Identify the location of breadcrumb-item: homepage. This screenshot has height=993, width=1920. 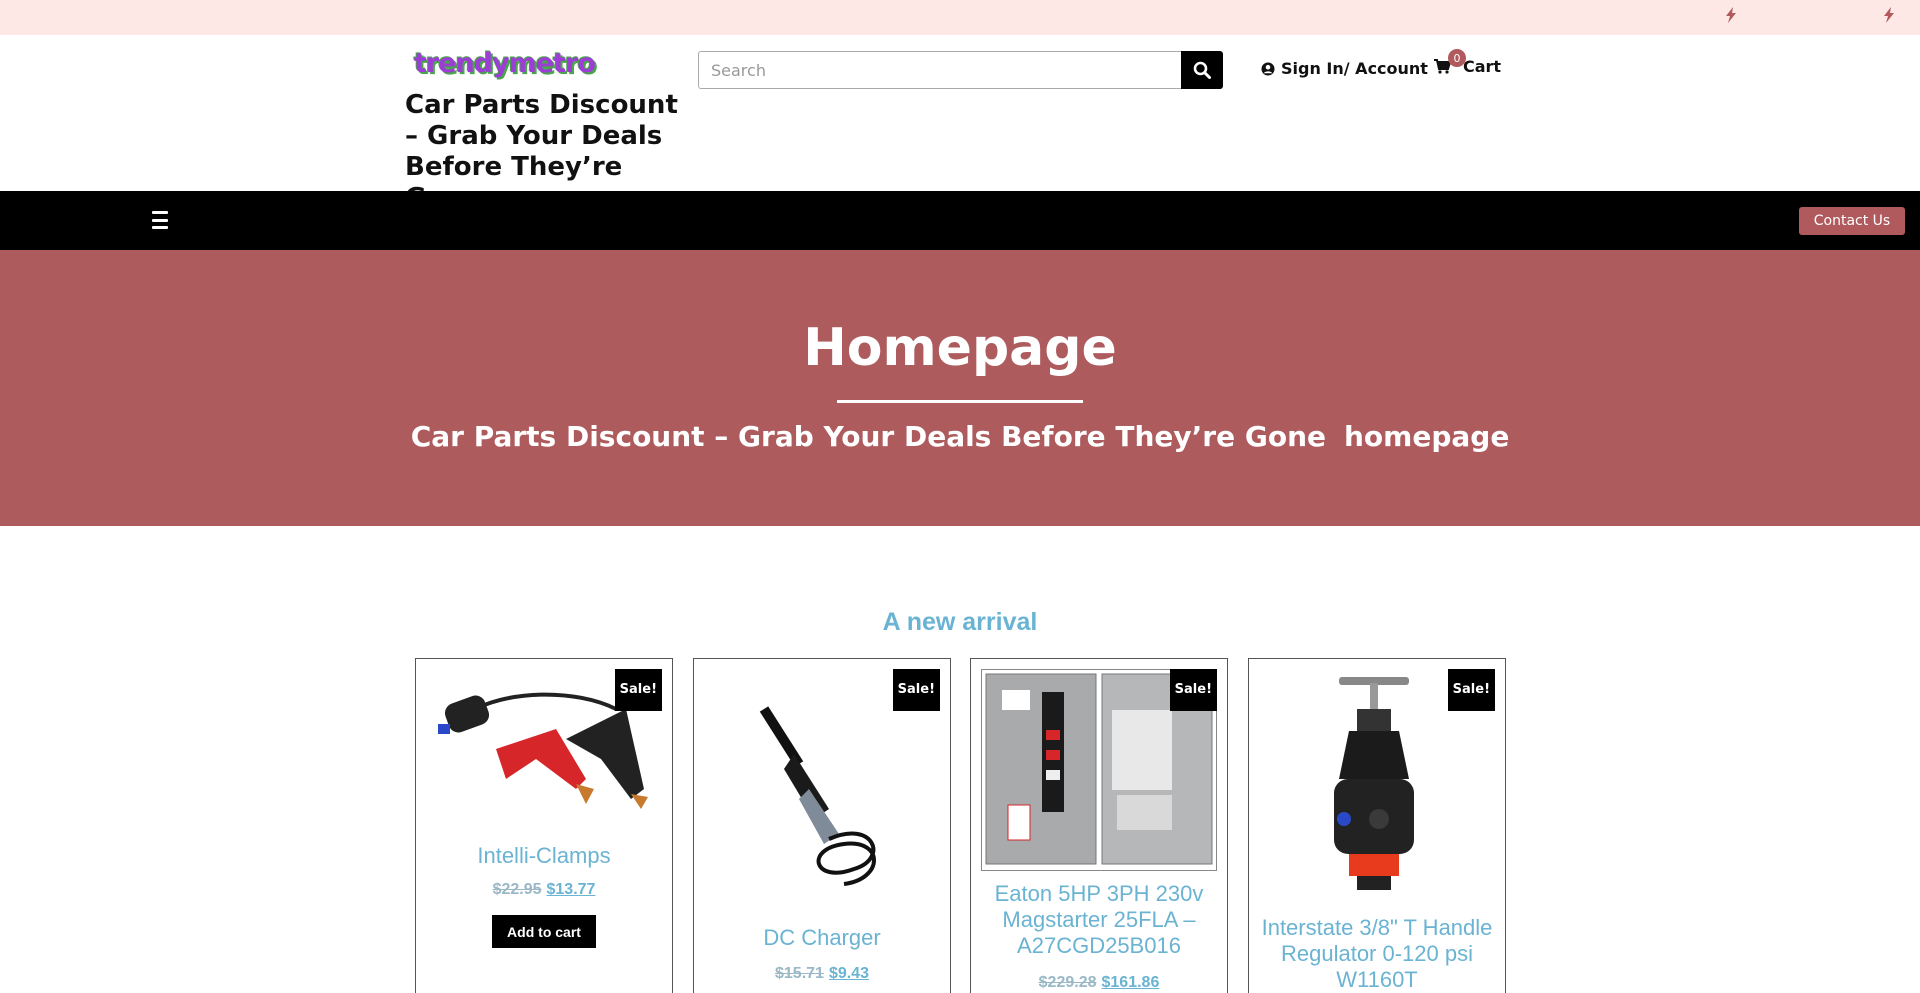
(1427, 436).